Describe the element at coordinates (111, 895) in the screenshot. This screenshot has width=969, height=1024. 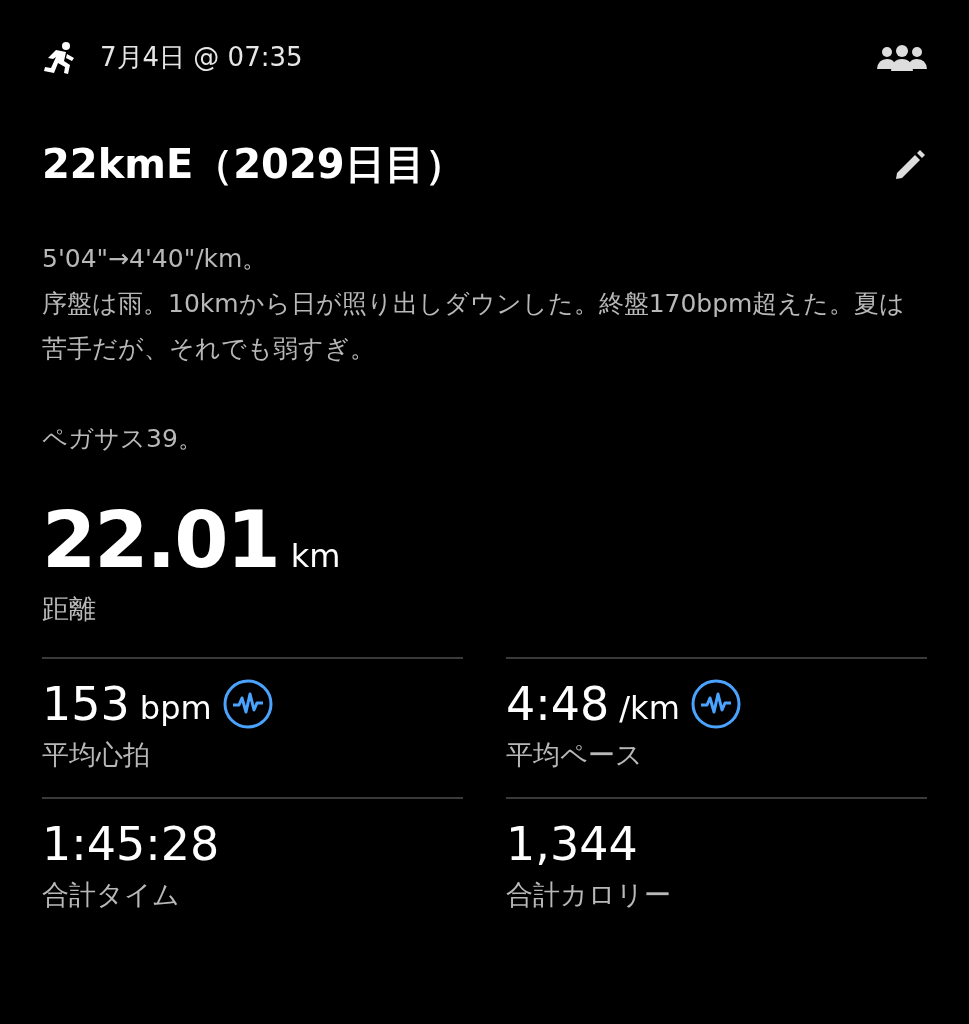
I see `stat-label: 合計タイム` at that location.